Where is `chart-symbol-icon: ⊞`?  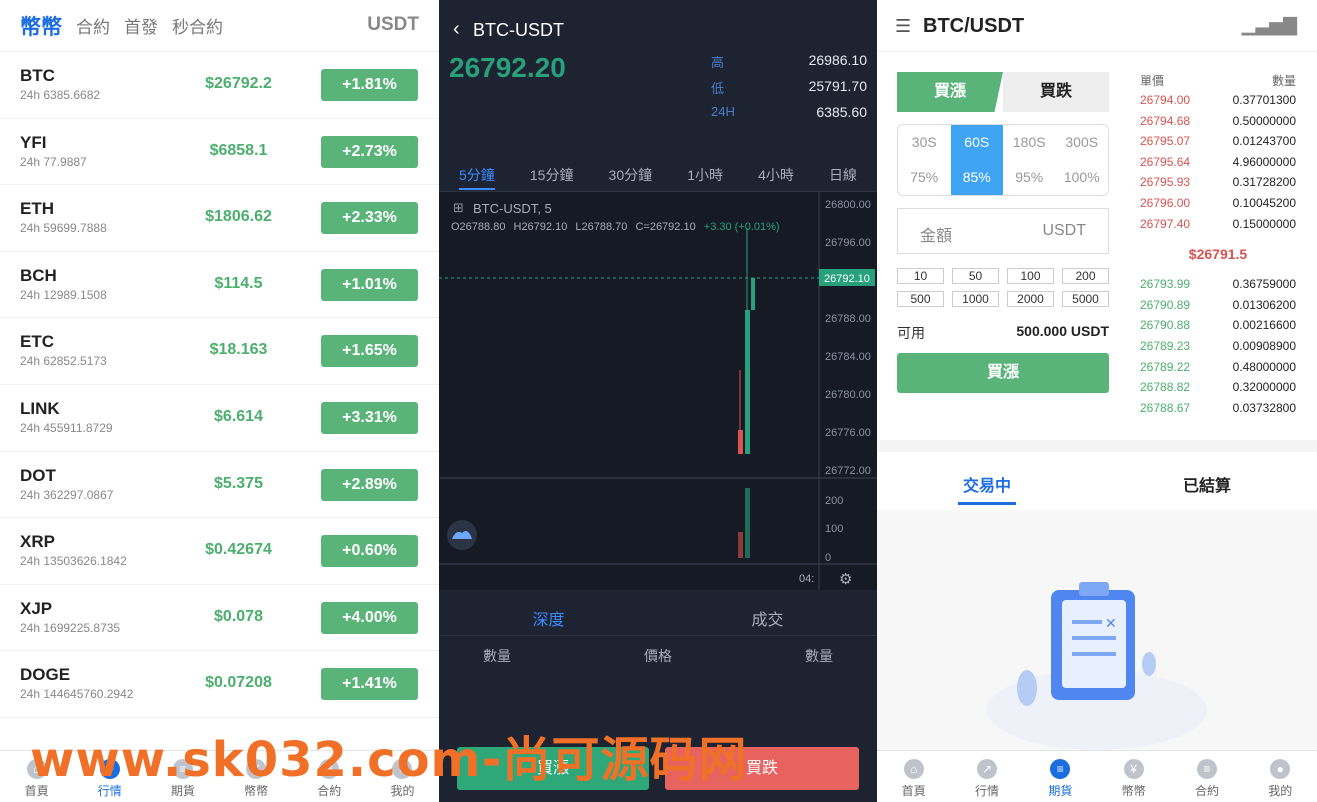 chart-symbol-icon: ⊞ is located at coordinates (458, 207).